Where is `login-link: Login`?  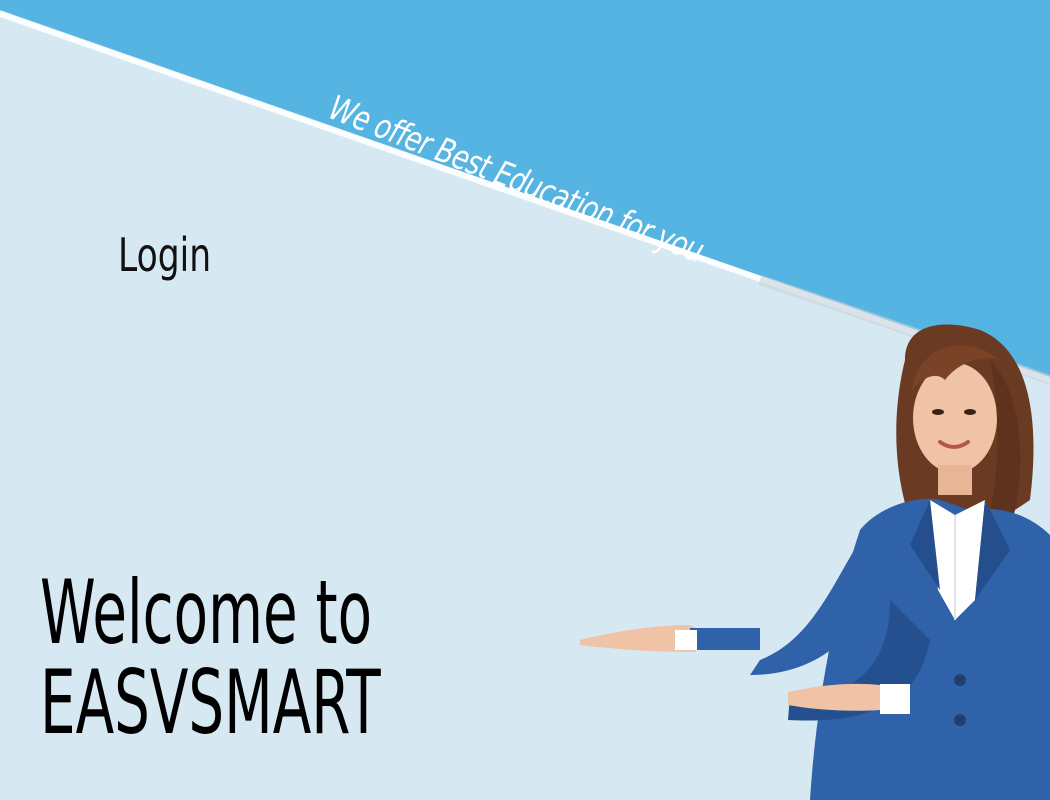 login-link: Login is located at coordinates (164, 255).